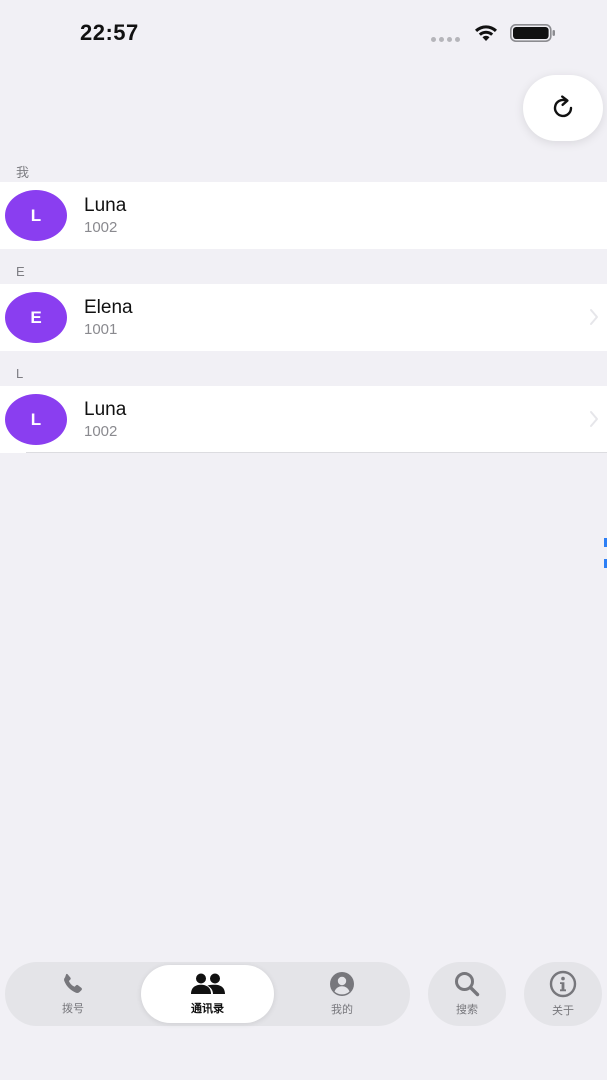 The width and height of the screenshot is (607, 1080). I want to click on tab-search: 搜索, so click(467, 994).